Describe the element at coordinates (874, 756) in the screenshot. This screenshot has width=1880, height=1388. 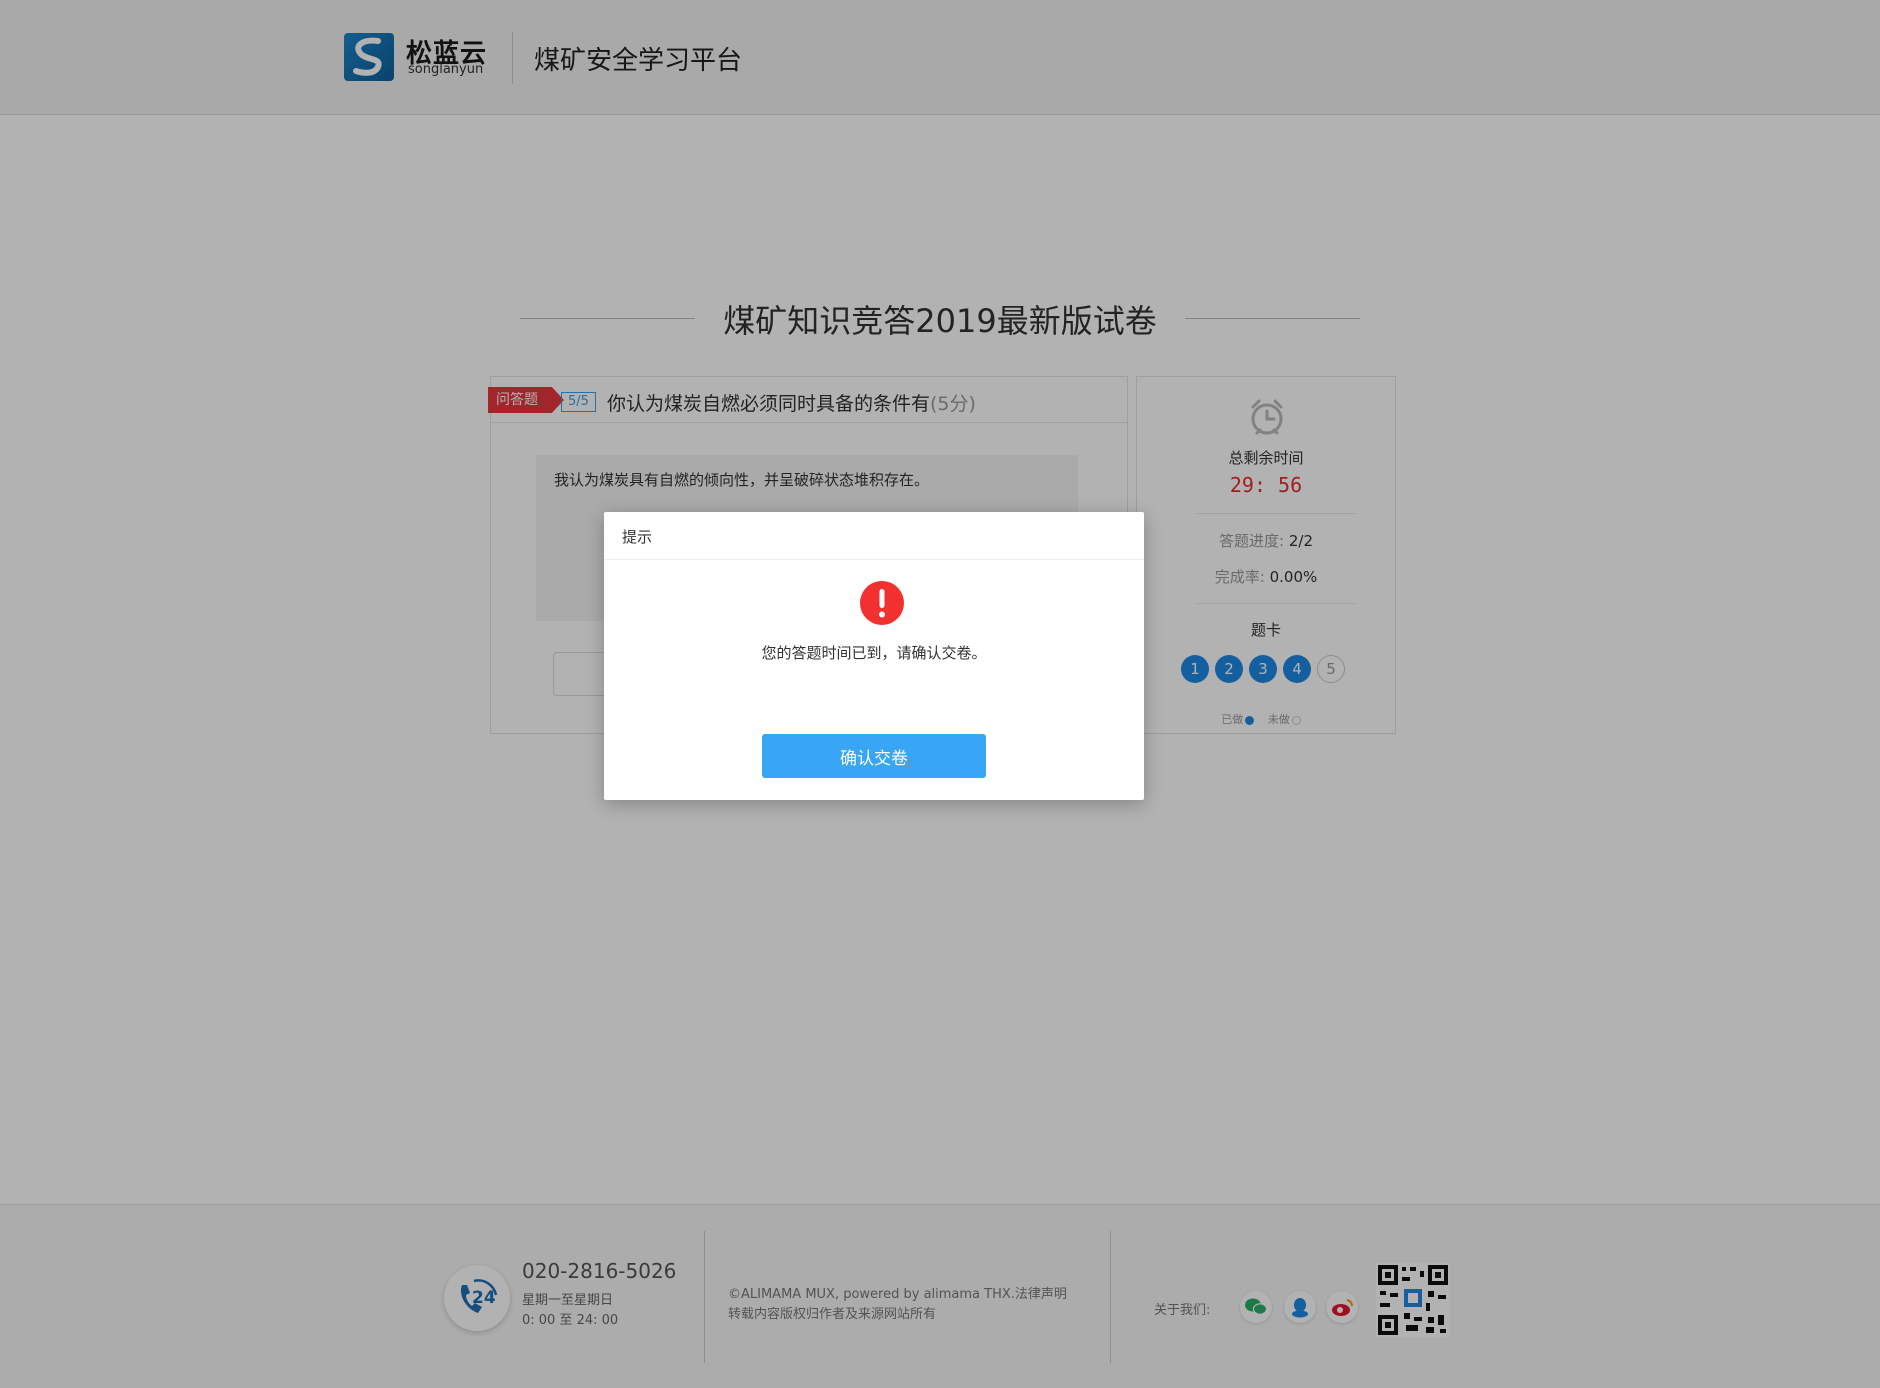
I see `confirm-submit-button: 确认交卷` at that location.